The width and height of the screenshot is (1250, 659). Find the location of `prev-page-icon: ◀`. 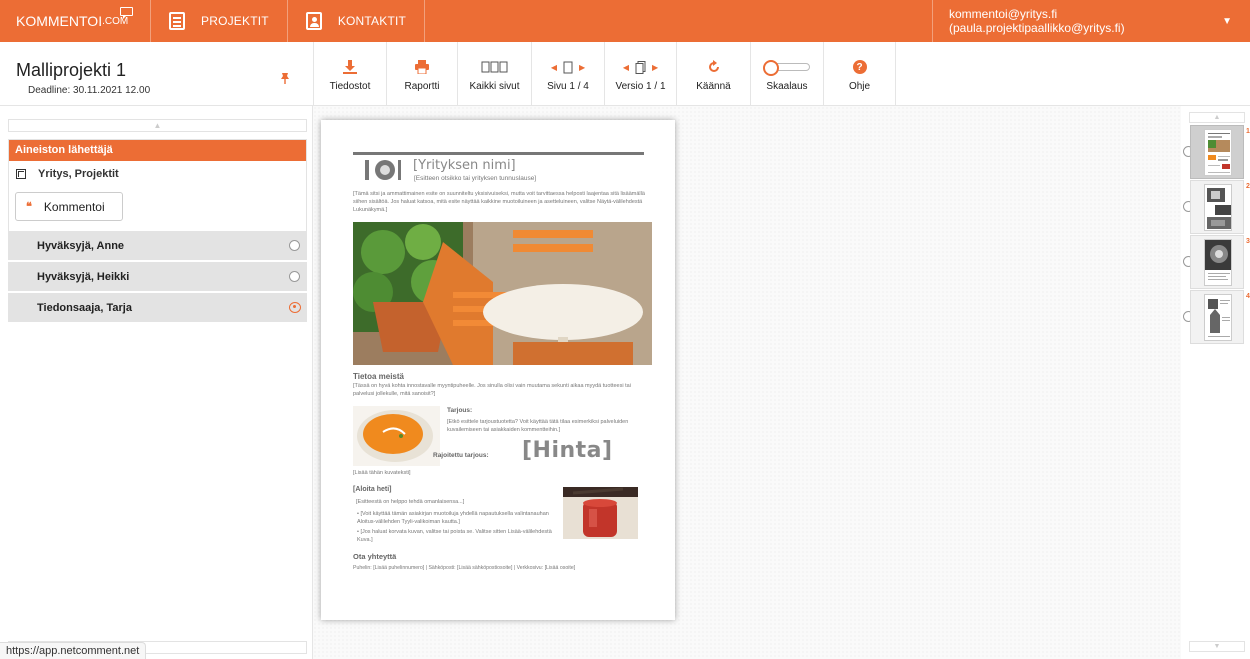

prev-page-icon: ◀ is located at coordinates (554, 67).